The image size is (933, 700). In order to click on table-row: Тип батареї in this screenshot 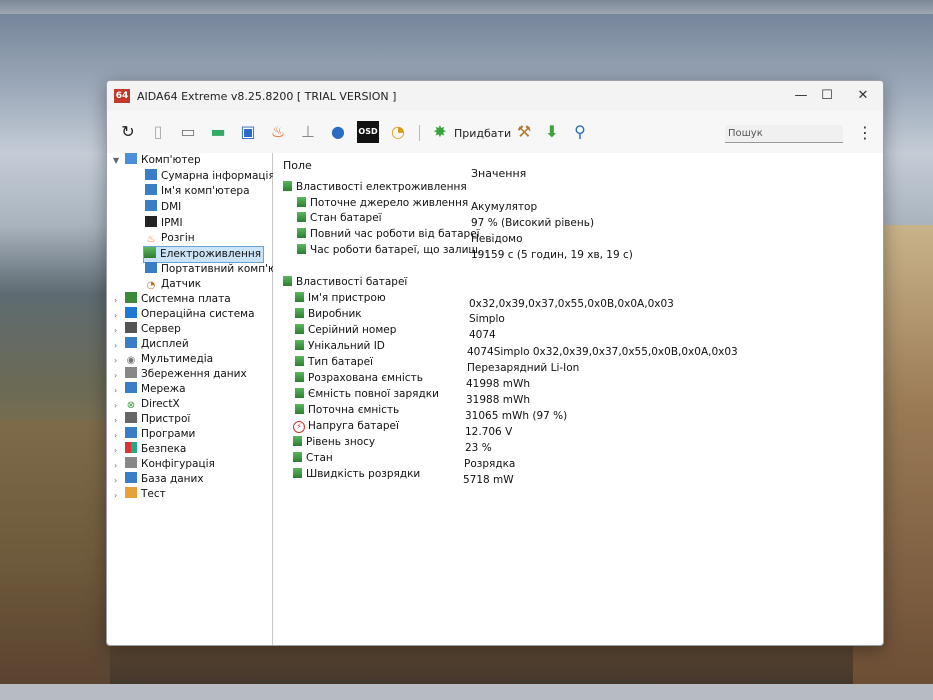, I will do `click(334, 362)`.